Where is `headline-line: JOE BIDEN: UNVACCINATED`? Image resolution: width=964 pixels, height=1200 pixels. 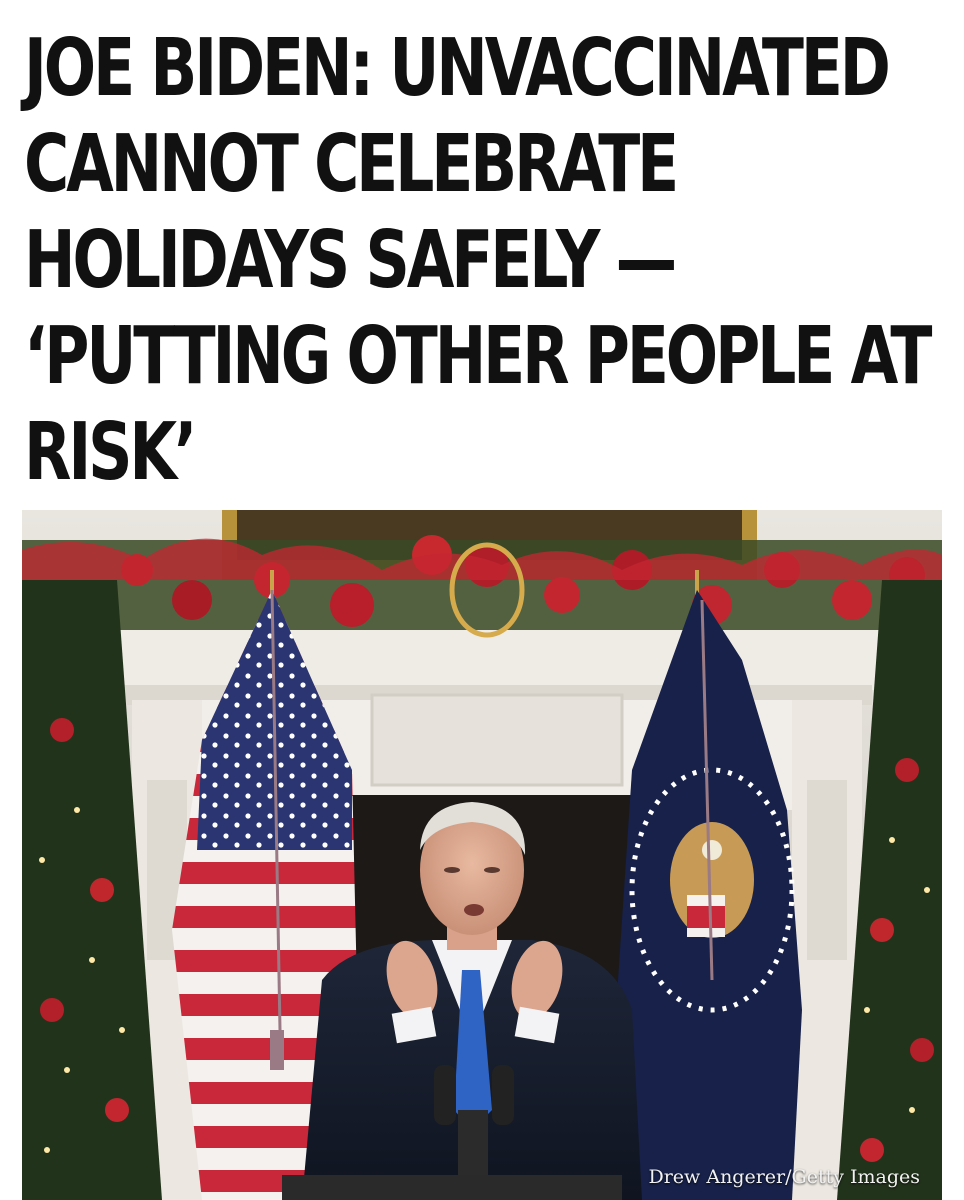 headline-line: JOE BIDEN: UNVACCINATED is located at coordinates (457, 68).